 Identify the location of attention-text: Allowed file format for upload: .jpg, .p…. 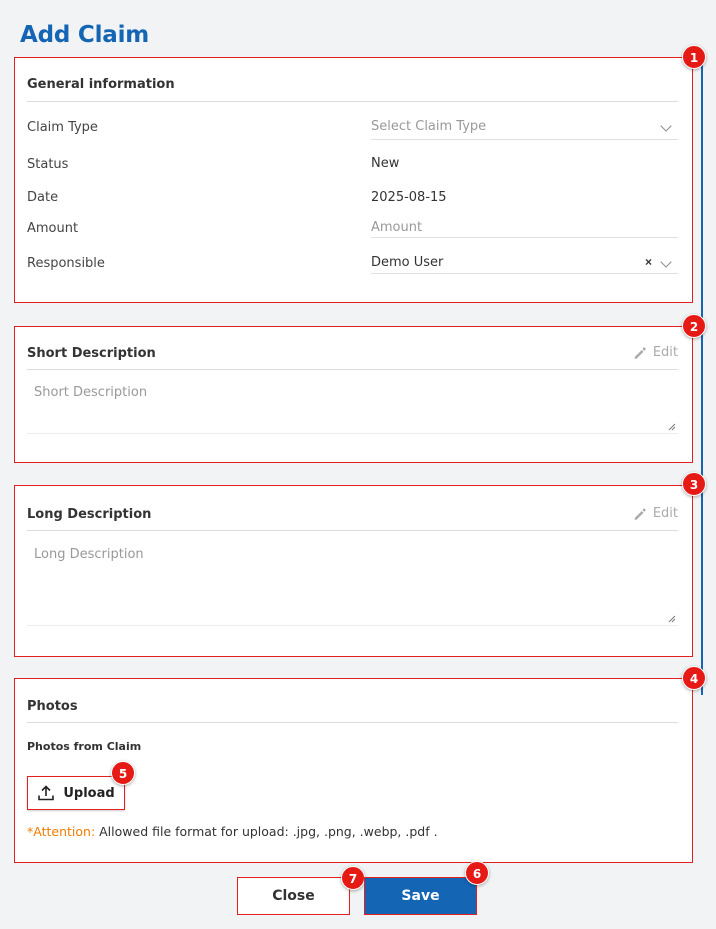
(266, 831).